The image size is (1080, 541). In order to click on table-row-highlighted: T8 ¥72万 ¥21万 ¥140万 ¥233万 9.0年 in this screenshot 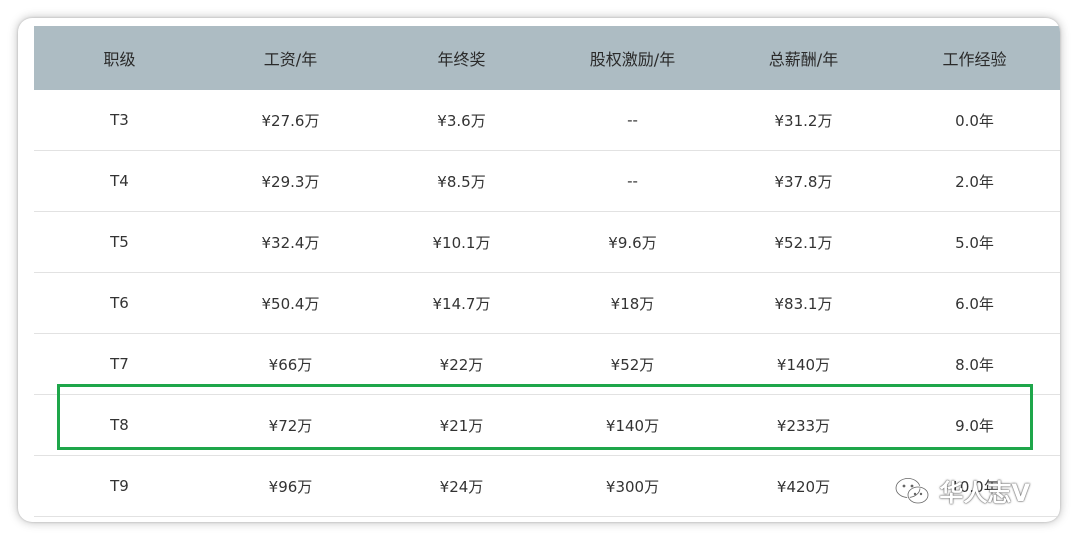, I will do `click(547, 425)`.